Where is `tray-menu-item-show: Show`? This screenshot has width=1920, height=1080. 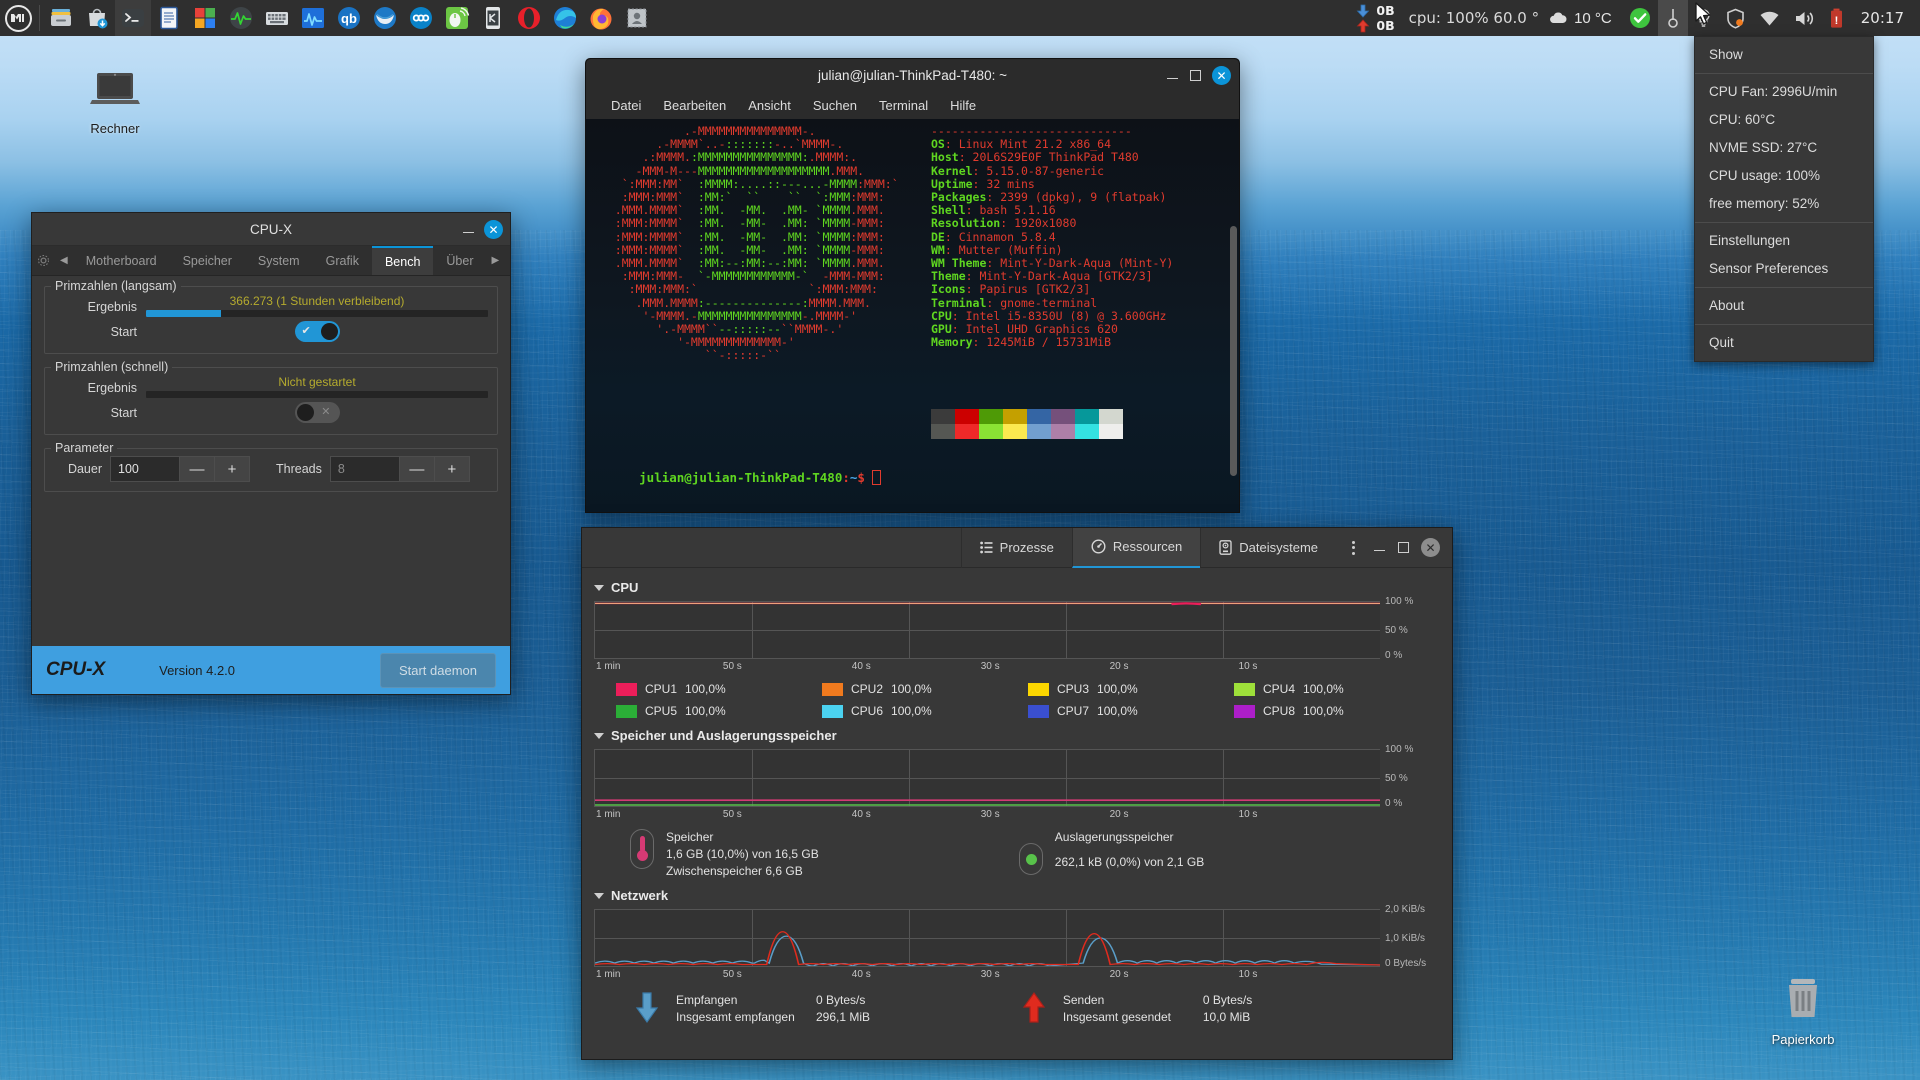
tray-menu-item-show: Show is located at coordinates (1784, 55).